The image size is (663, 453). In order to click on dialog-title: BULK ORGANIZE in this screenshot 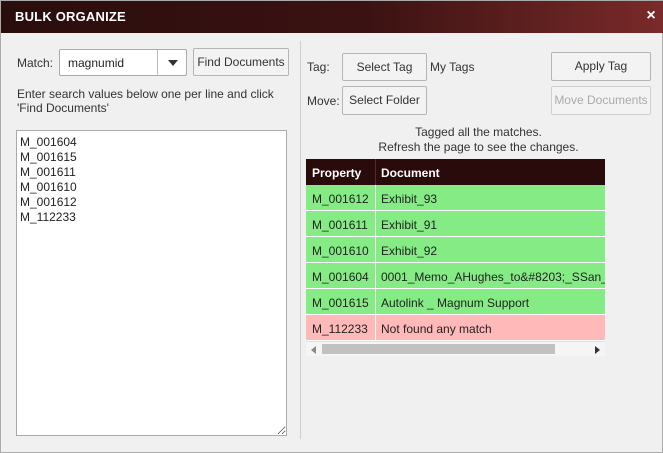, I will do `click(70, 16)`.